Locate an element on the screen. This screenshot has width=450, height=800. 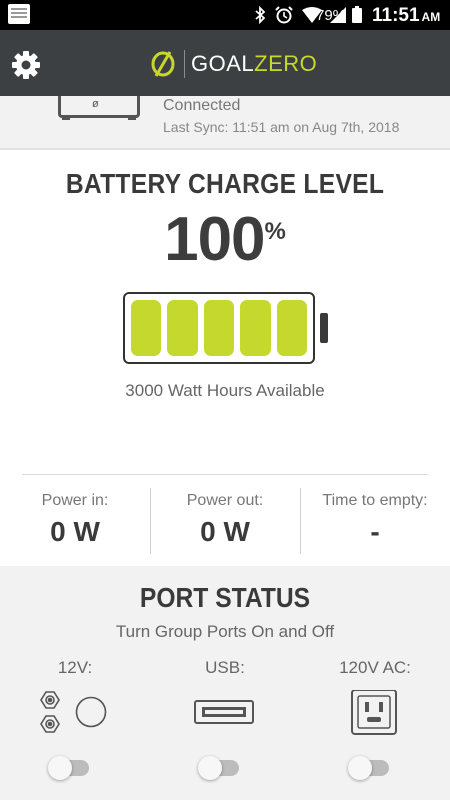
toggle-ac is located at coordinates (368, 768).